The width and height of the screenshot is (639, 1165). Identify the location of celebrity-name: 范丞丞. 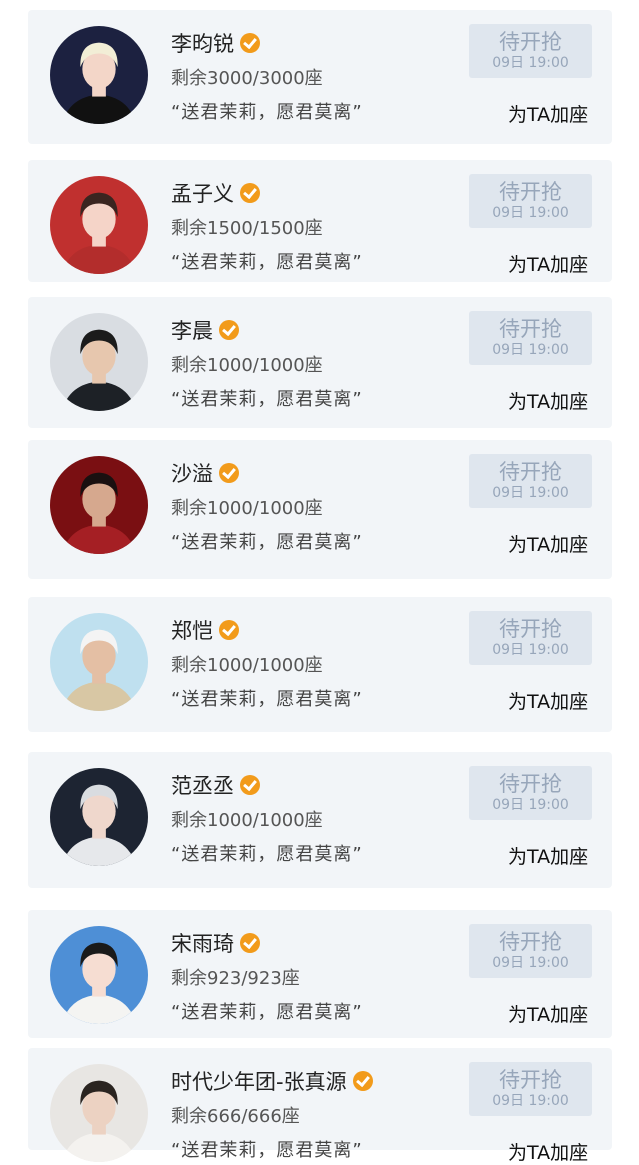
(202, 785).